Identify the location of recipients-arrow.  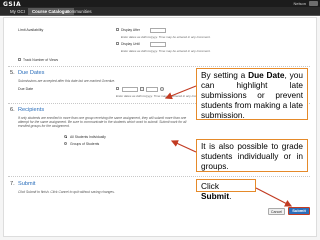
(183, 146).